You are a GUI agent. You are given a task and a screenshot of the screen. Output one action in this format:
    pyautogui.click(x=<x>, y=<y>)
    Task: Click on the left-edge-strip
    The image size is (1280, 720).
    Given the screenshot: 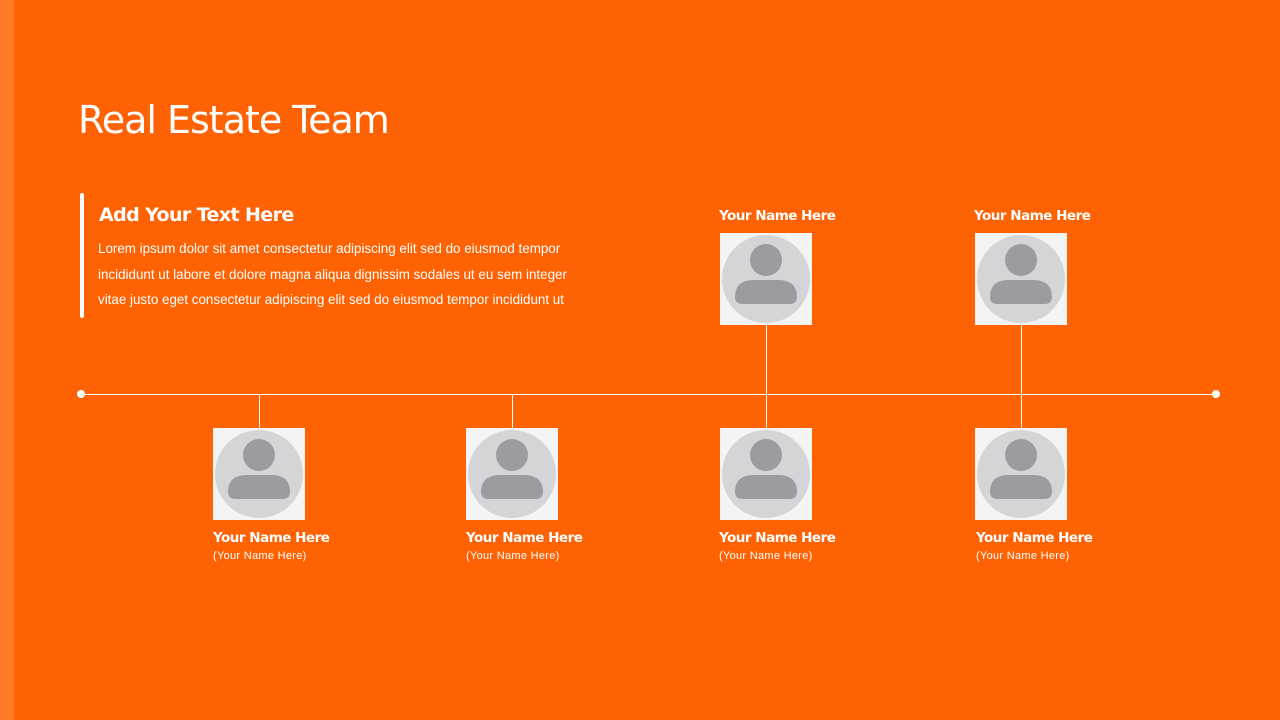 What is the action you would take?
    pyautogui.click(x=7, y=360)
    